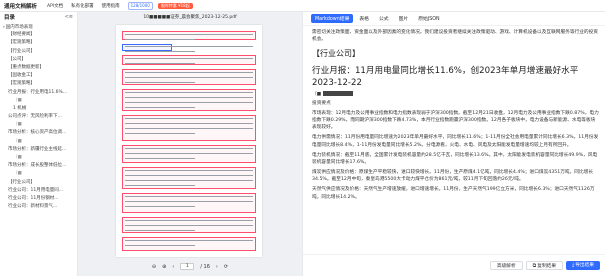 The height and width of the screenshot is (276, 605). I want to click on copy-result-button: ⧉复制结果, so click(544, 265).